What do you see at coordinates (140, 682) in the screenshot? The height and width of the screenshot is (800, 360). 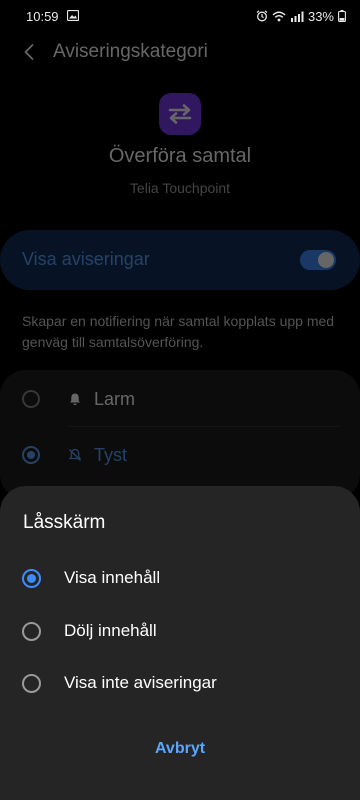 I see `dont-show-notifications-label: Visa inte aviseringar` at bounding box center [140, 682].